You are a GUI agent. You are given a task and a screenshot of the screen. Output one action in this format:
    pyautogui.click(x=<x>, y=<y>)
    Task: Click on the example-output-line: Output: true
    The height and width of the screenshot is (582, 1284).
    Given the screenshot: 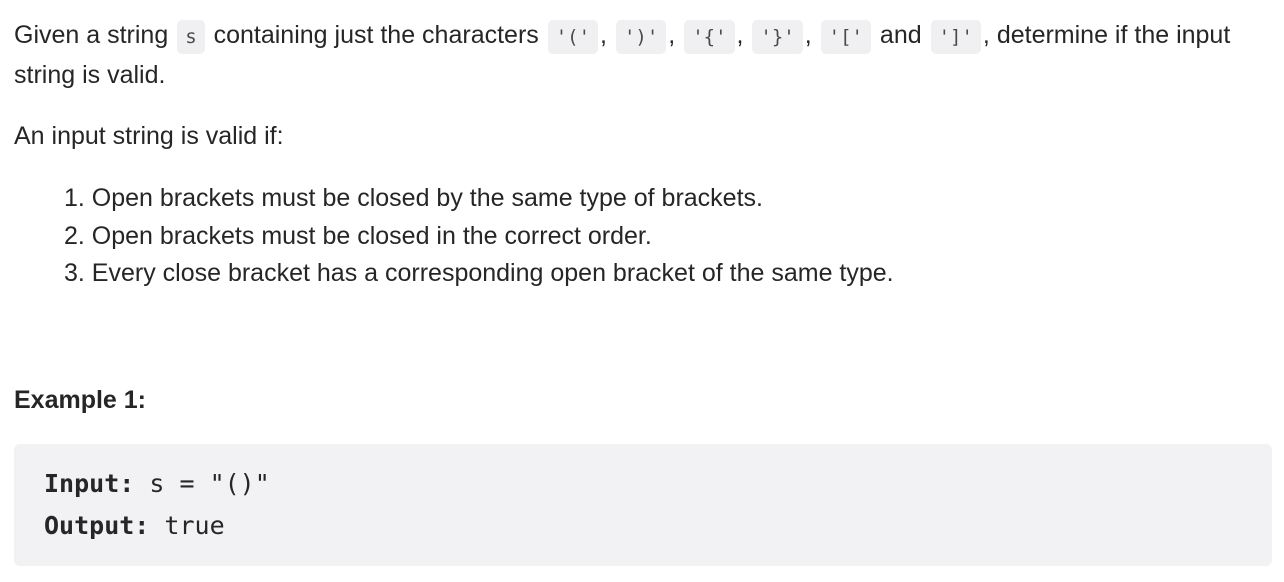 What is the action you would take?
    pyautogui.click(x=134, y=526)
    